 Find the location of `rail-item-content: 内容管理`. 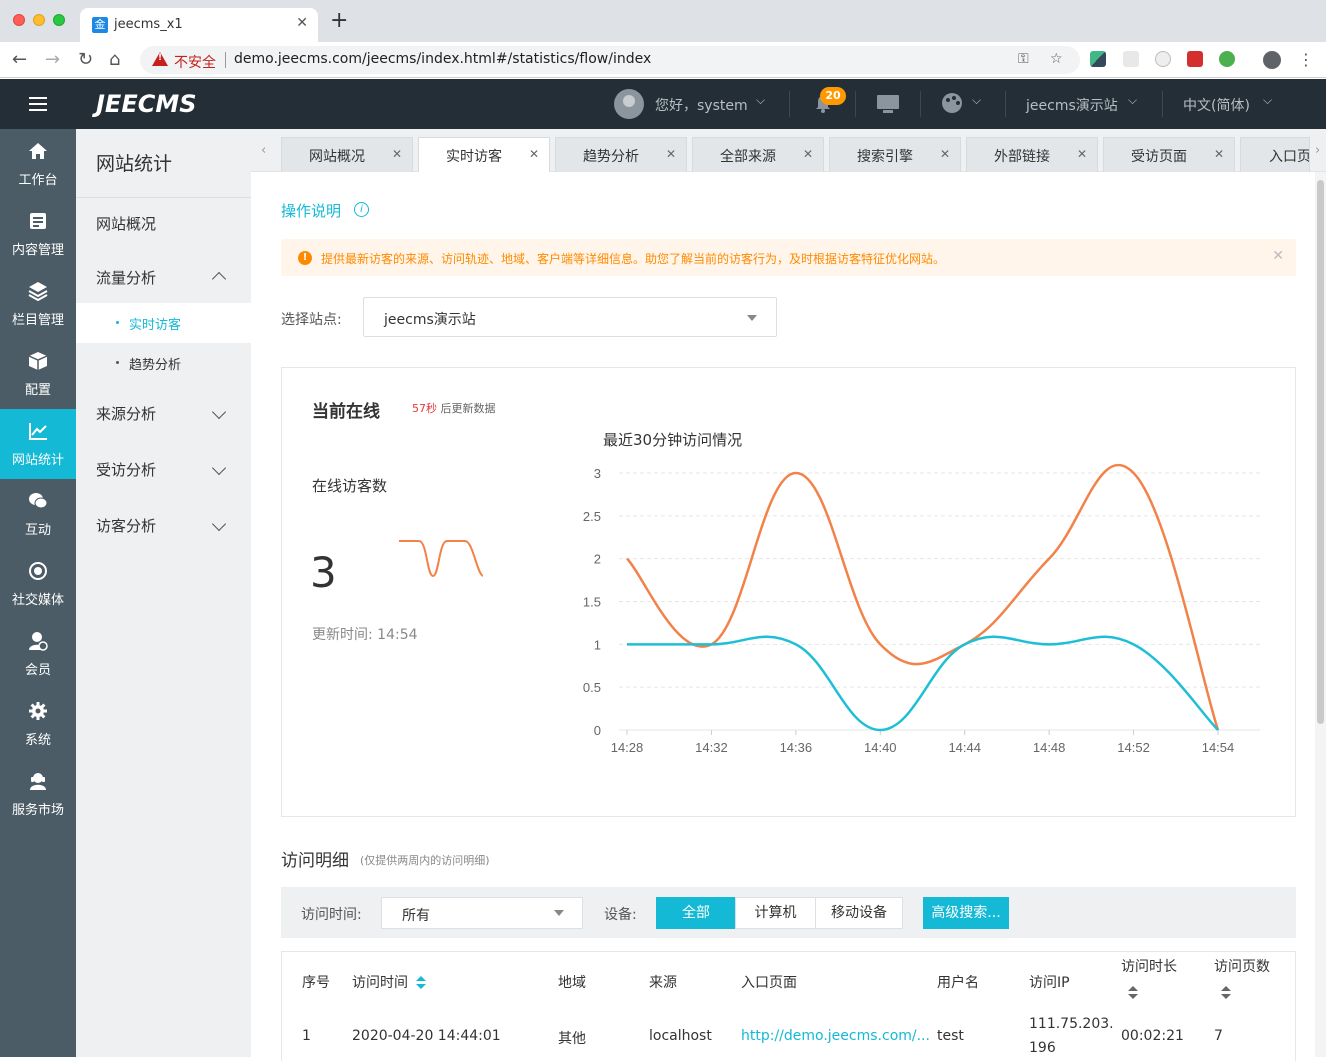

rail-item-content: 内容管理 is located at coordinates (38, 234).